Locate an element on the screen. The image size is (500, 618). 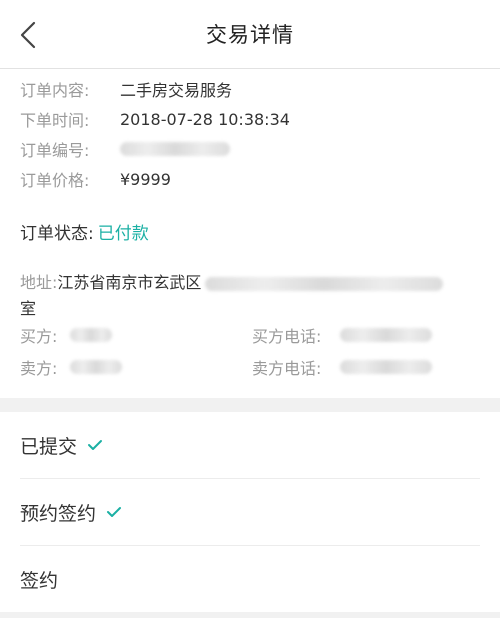
nav-bar: 交易详情 is located at coordinates (250, 34).